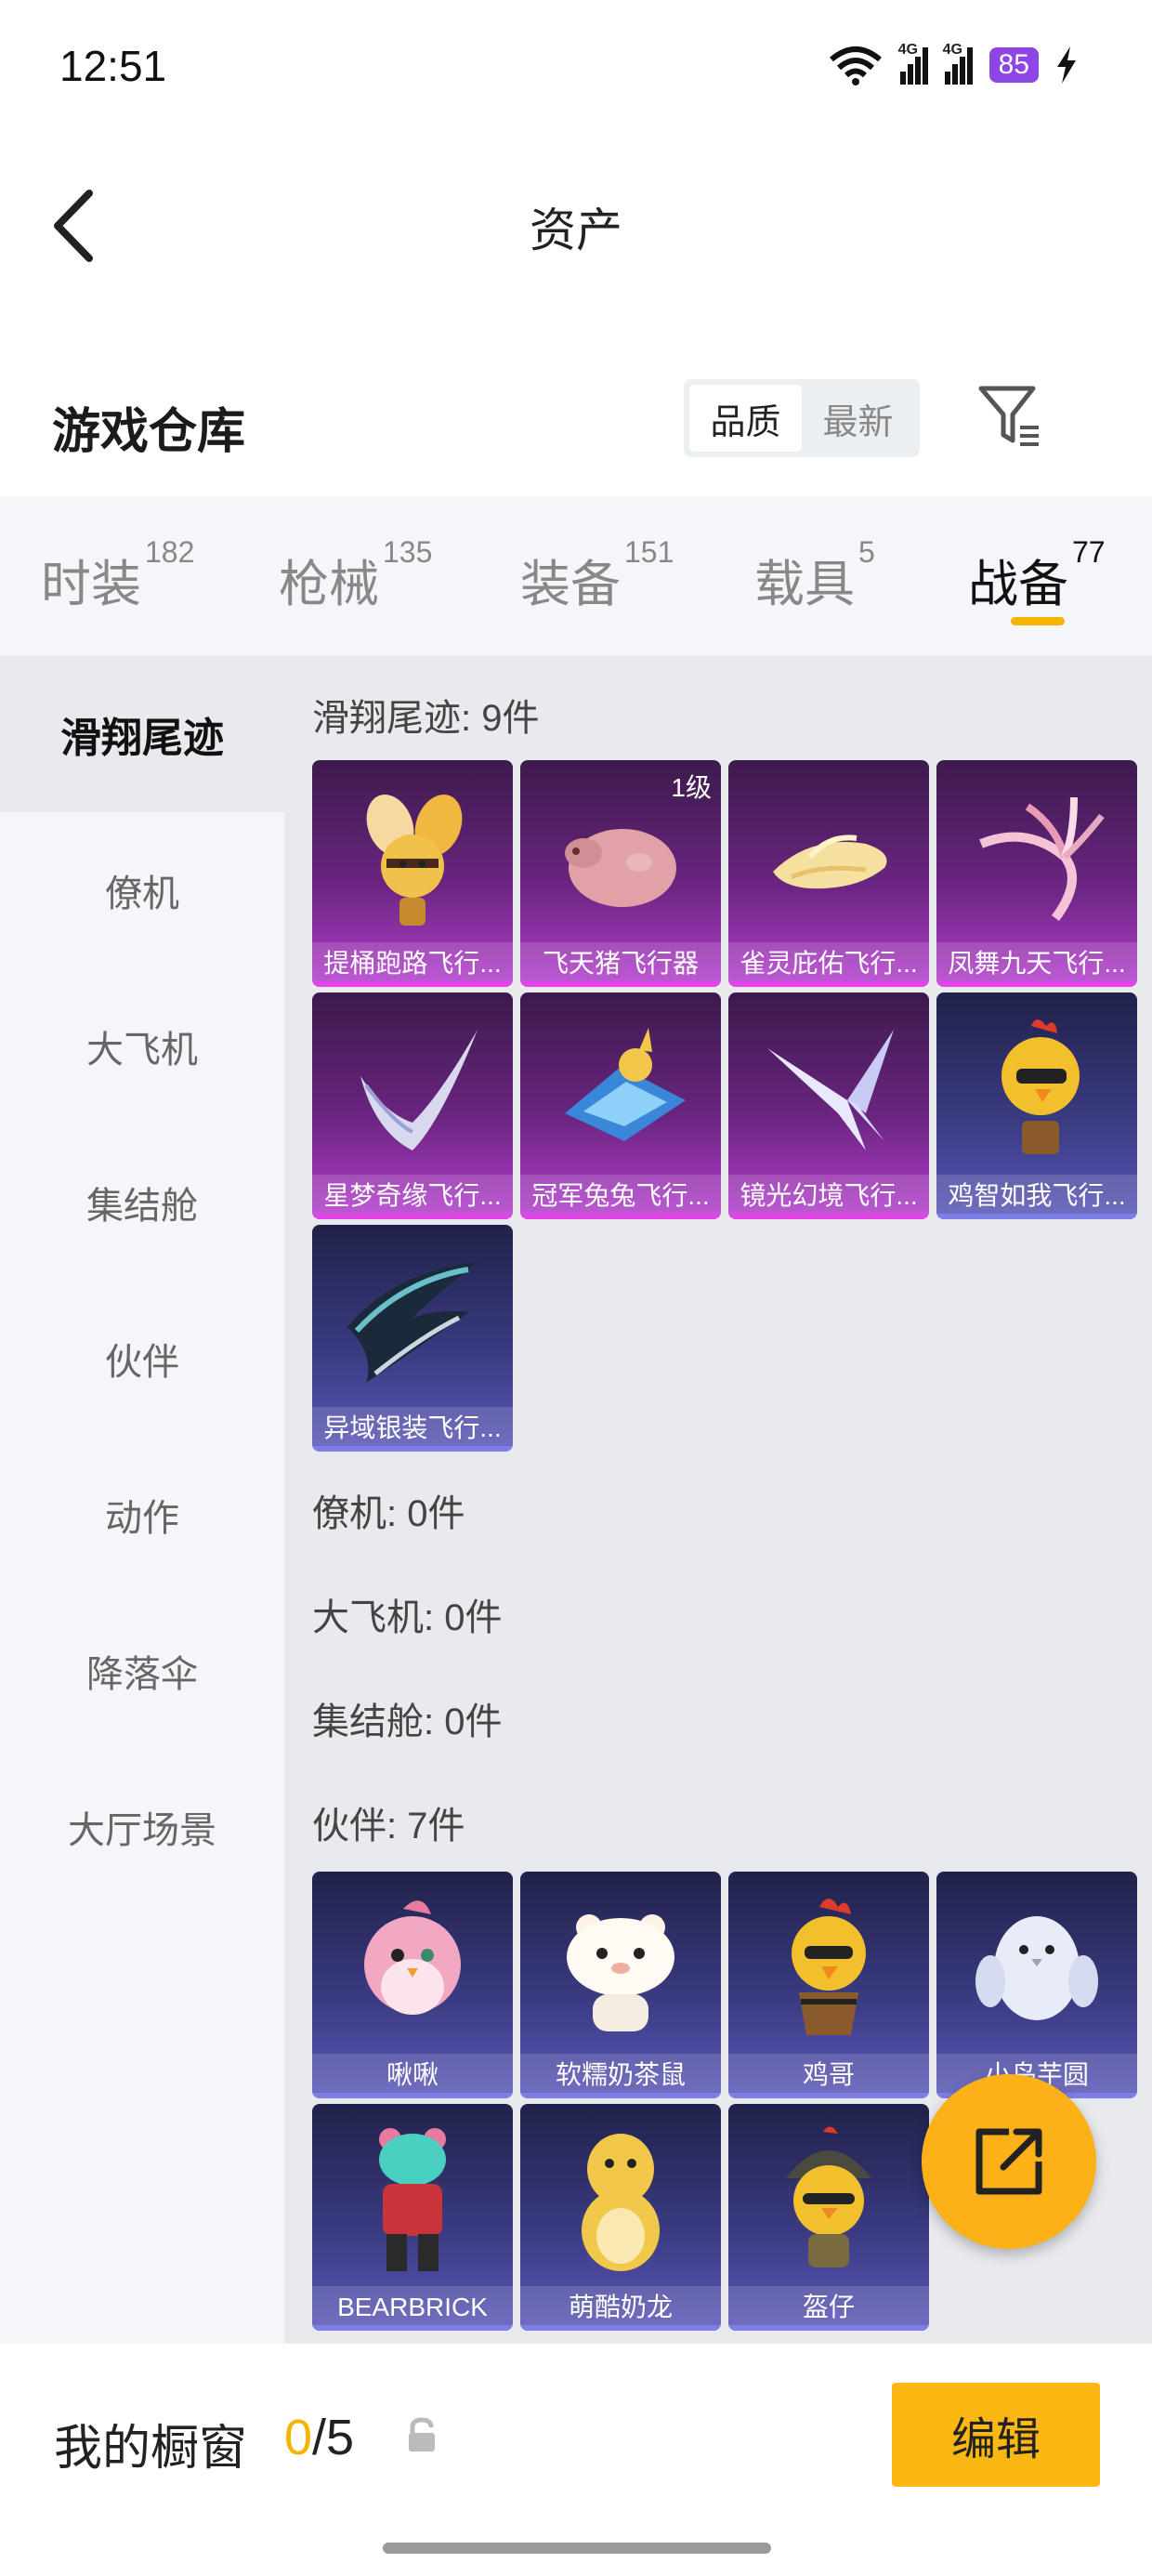 The height and width of the screenshot is (2576, 1152). I want to click on showcase-count: 0/5, so click(319, 2437).